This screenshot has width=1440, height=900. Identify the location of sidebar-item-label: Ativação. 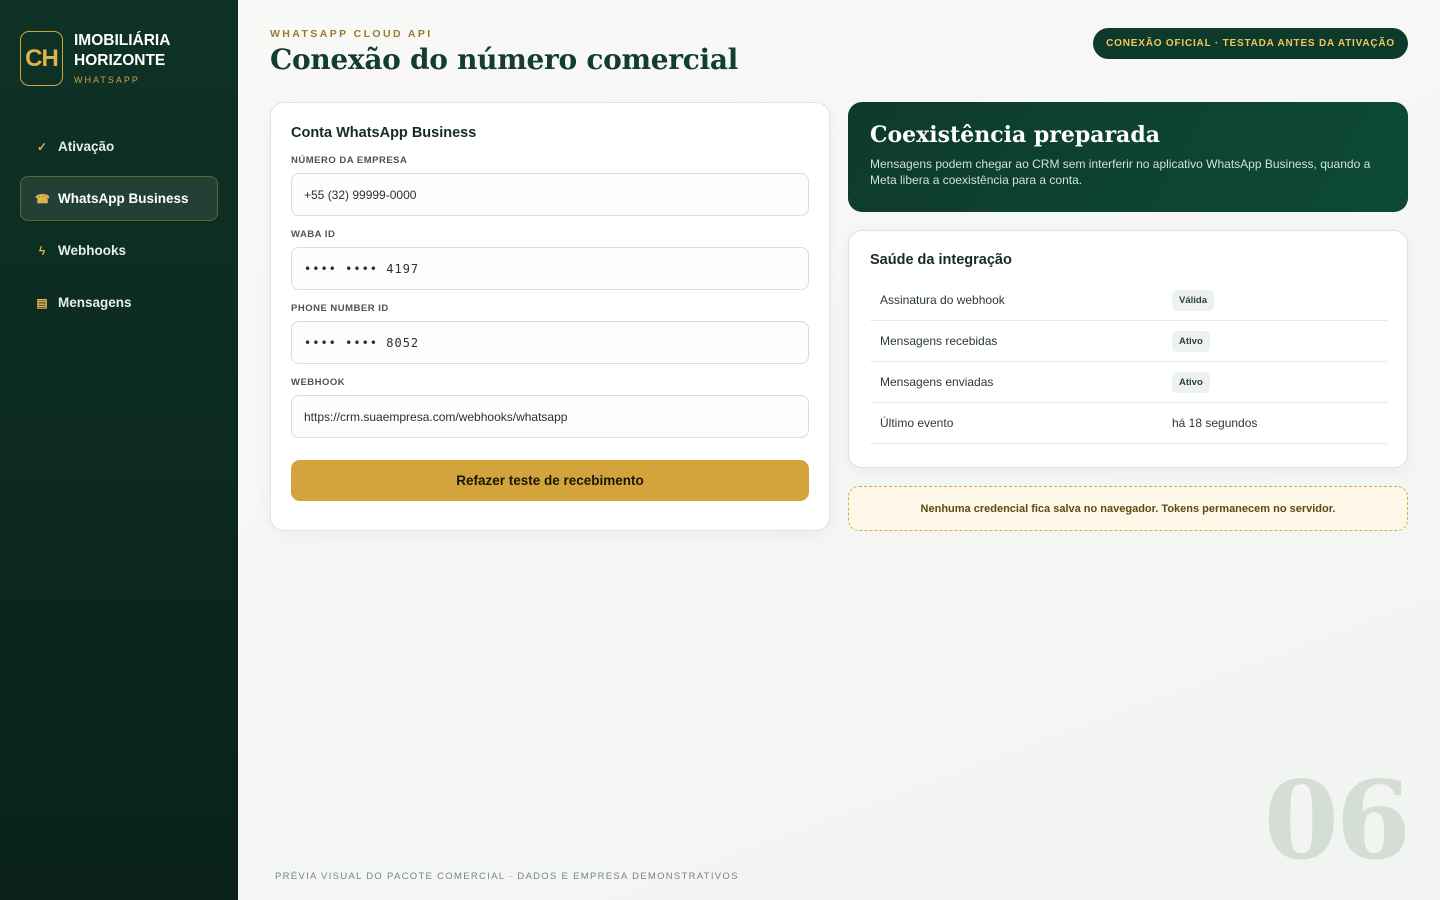
(86, 146).